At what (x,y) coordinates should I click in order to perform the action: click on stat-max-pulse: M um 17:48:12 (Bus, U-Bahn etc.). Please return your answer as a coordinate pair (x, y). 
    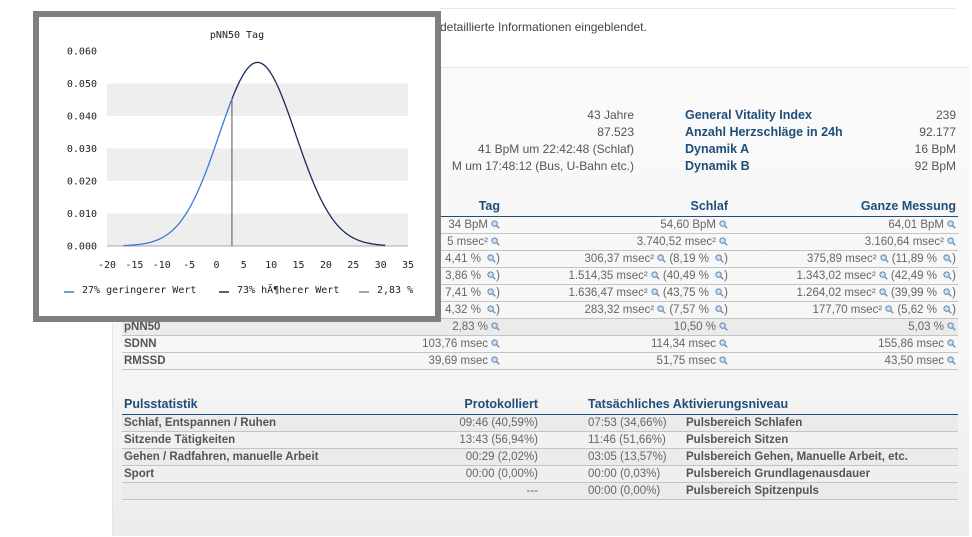
    Looking at the image, I should click on (542, 166).